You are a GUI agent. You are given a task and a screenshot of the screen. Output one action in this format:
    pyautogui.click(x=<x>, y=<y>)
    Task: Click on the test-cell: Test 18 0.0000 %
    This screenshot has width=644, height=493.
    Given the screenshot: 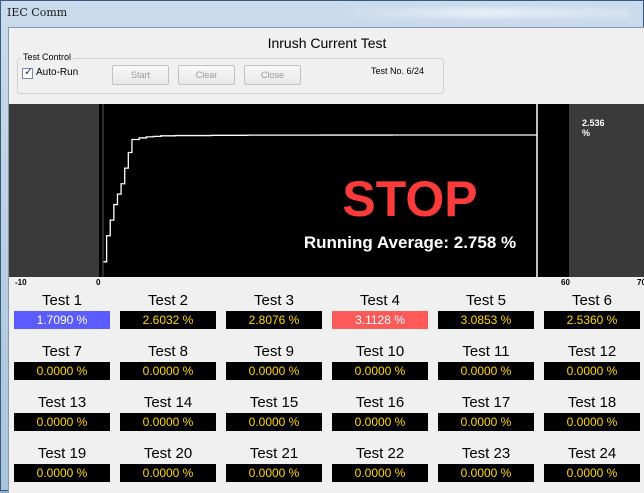 What is the action you would take?
    pyautogui.click(x=591, y=411)
    